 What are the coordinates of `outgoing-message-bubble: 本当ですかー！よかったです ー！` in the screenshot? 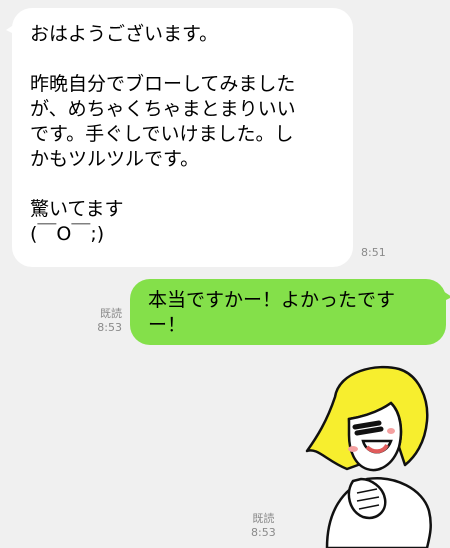 It's located at (290, 312).